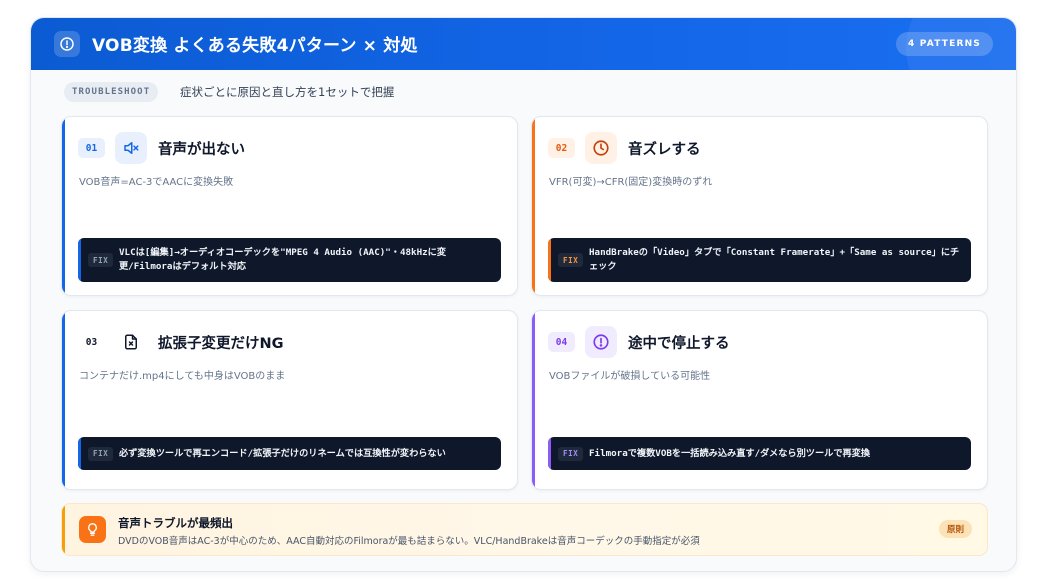 The width and height of the screenshot is (1047, 588). What do you see at coordinates (221, 344) in the screenshot?
I see `card-title: 拡張子変更だけNG` at bounding box center [221, 344].